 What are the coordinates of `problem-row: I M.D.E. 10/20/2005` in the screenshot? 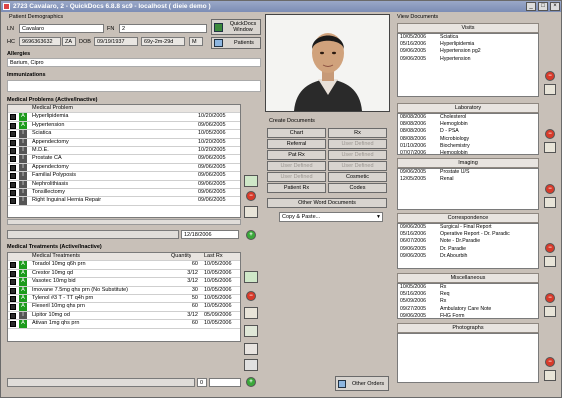 It's located at (124, 151).